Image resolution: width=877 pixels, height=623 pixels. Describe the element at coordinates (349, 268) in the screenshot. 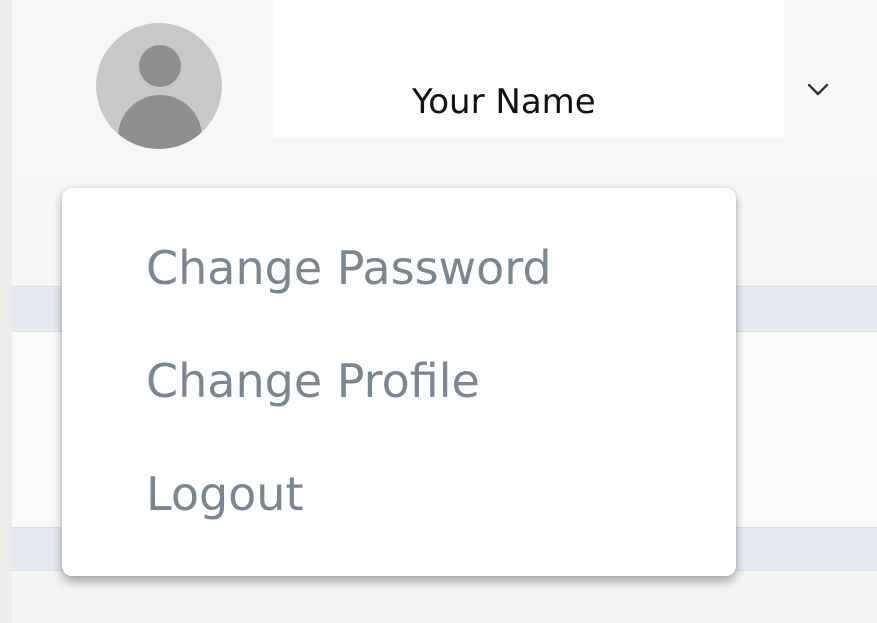

I see `menu-item-change-password: Change Password` at that location.